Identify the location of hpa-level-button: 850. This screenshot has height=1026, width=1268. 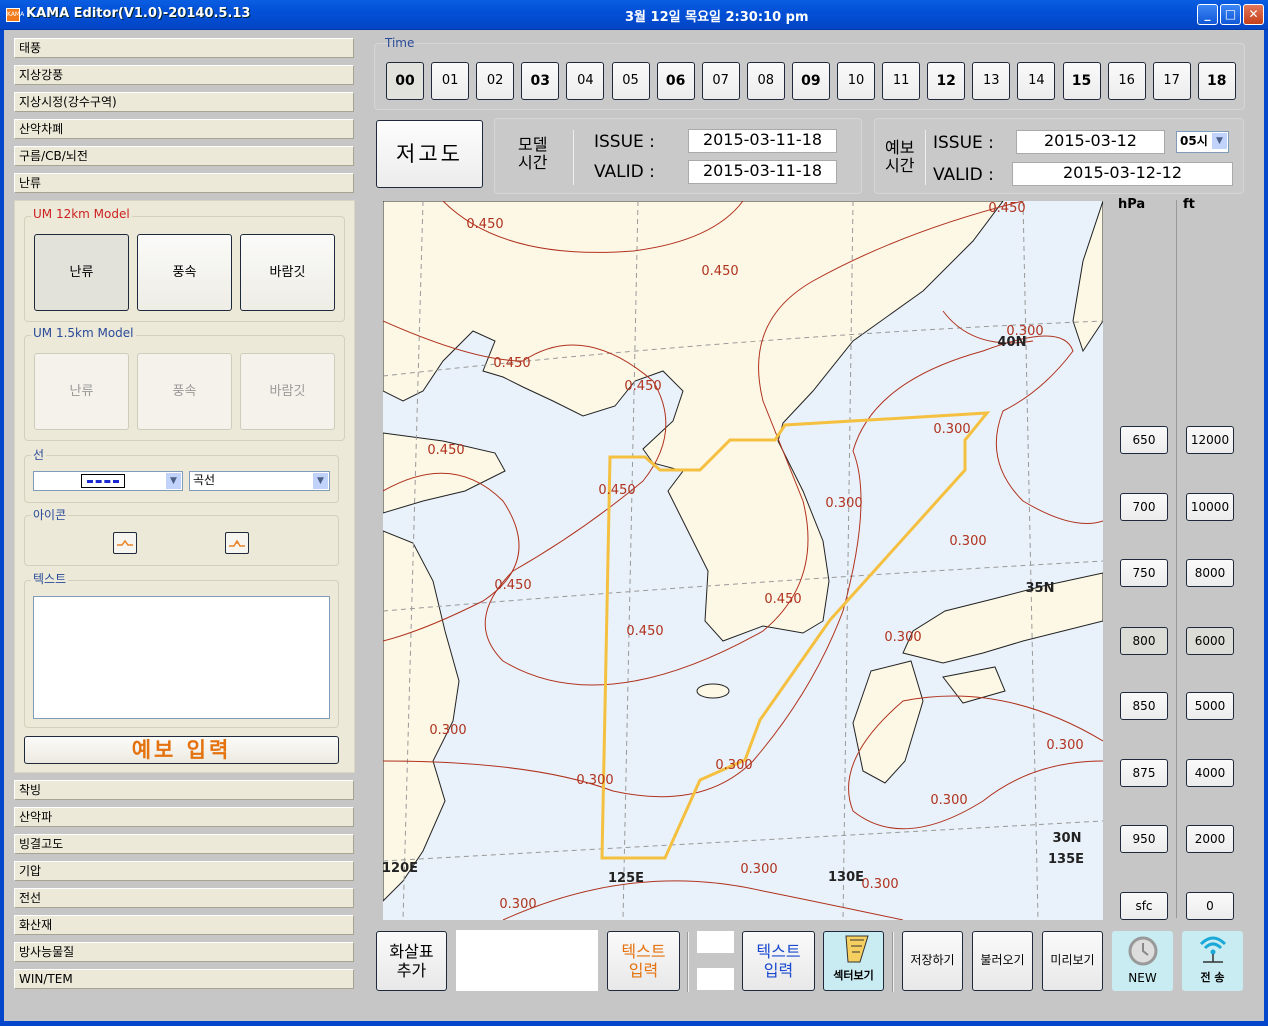
(1144, 706).